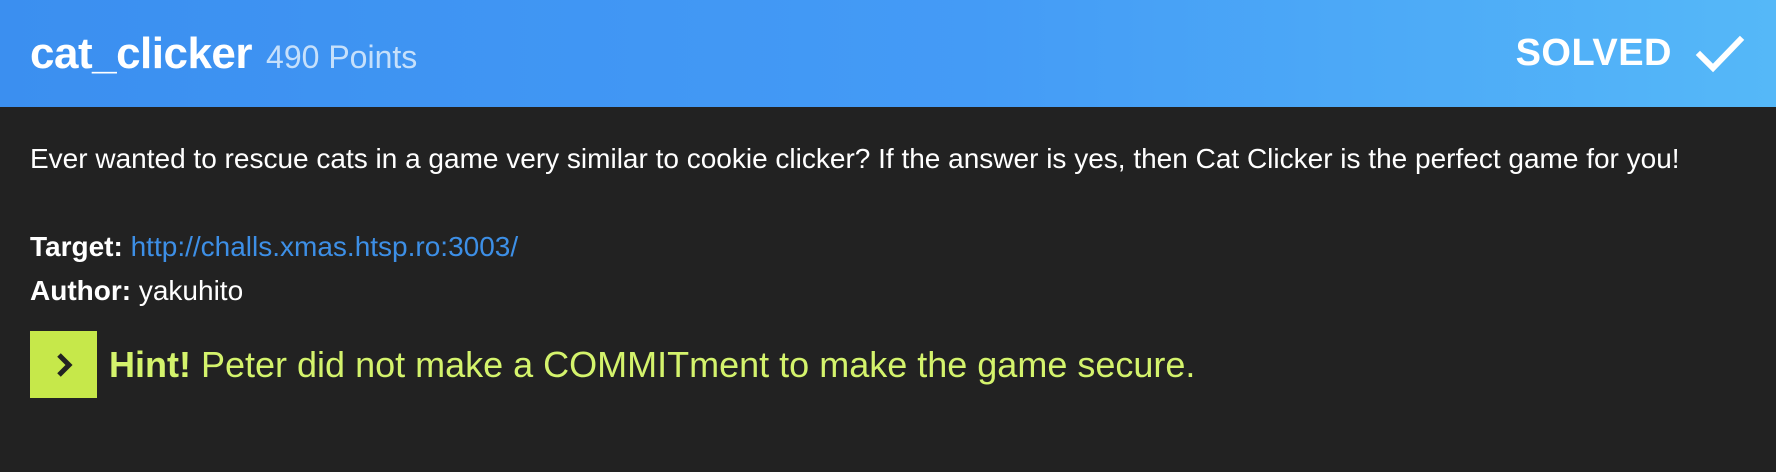  I want to click on author-row: Author: yakuhito, so click(888, 291).